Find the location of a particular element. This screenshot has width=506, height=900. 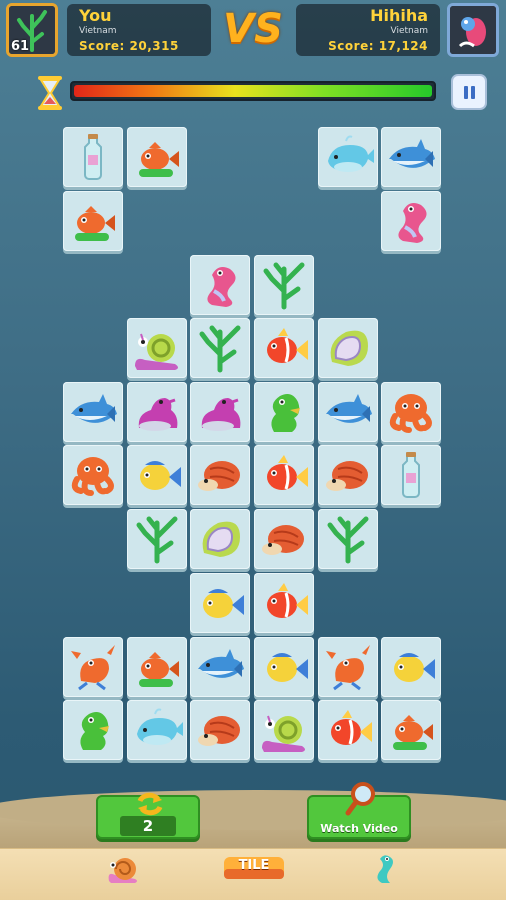

seahorse-nav-icon is located at coordinates (385, 869).